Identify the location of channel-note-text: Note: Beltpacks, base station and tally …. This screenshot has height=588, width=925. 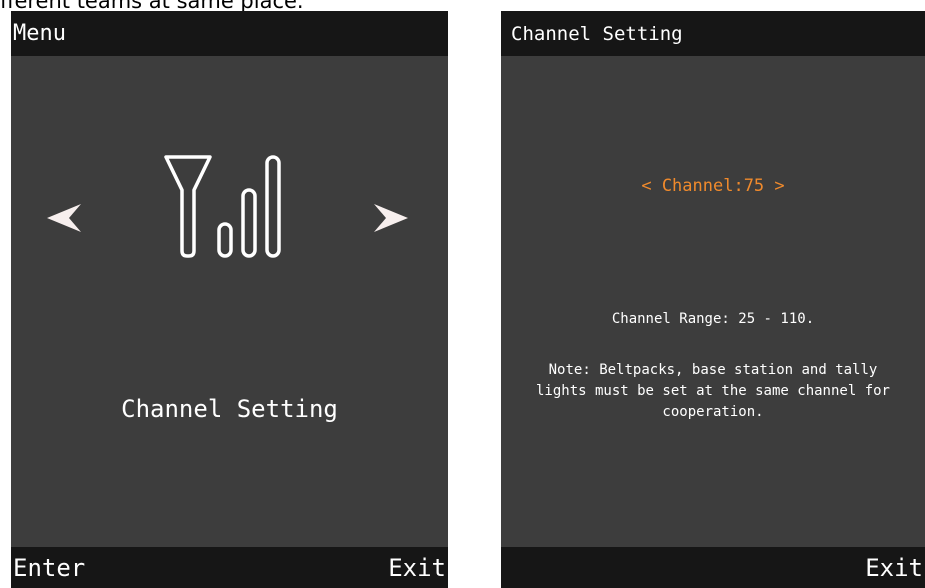
(712, 391).